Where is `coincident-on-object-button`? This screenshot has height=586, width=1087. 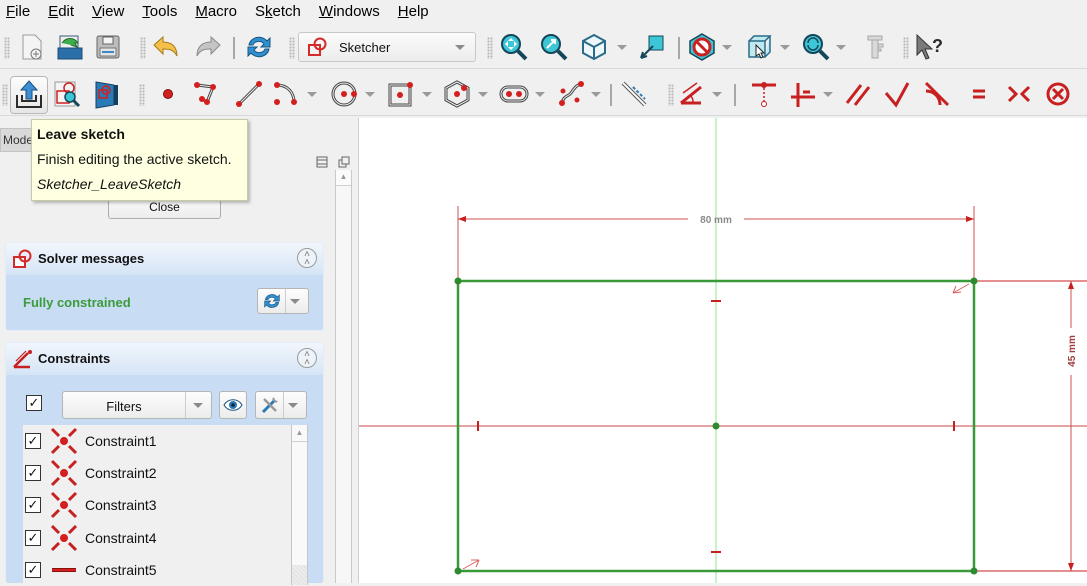
coincident-on-object-button is located at coordinates (764, 94).